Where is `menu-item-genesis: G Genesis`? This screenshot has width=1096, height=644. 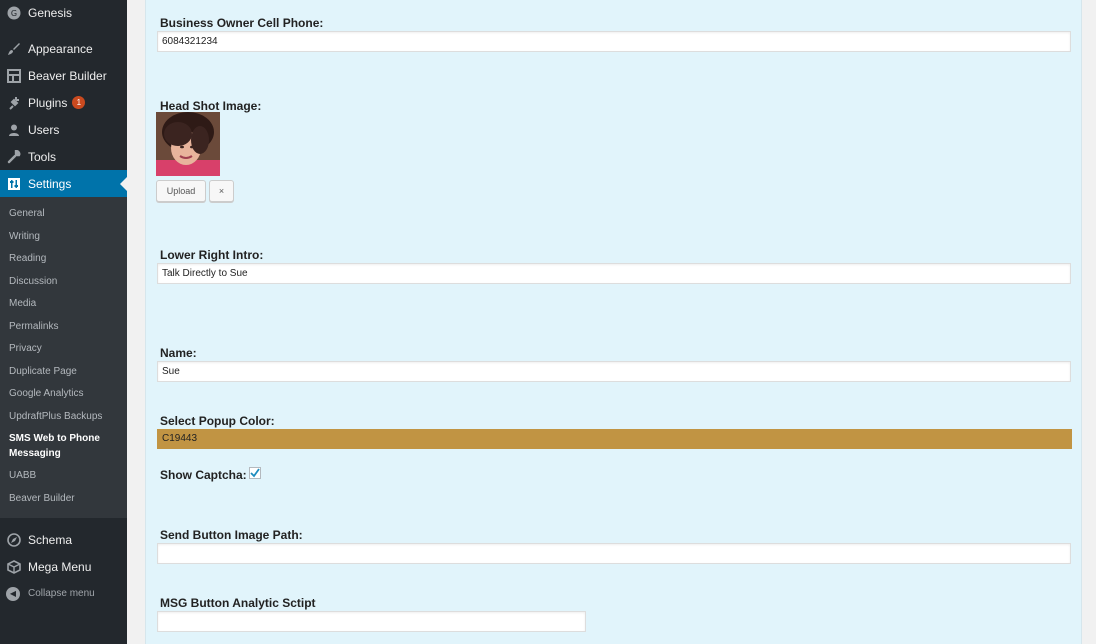
menu-item-genesis: G Genesis is located at coordinates (63, 12).